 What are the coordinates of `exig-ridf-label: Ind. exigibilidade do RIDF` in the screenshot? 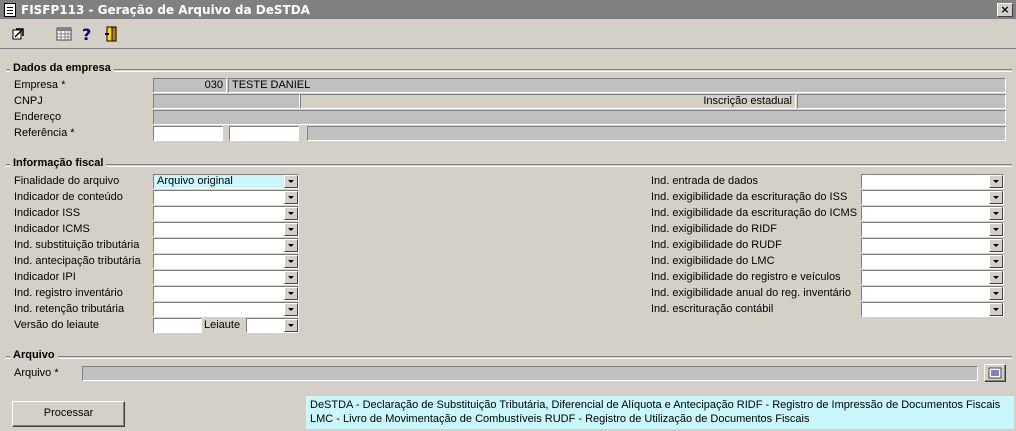 It's located at (714, 229).